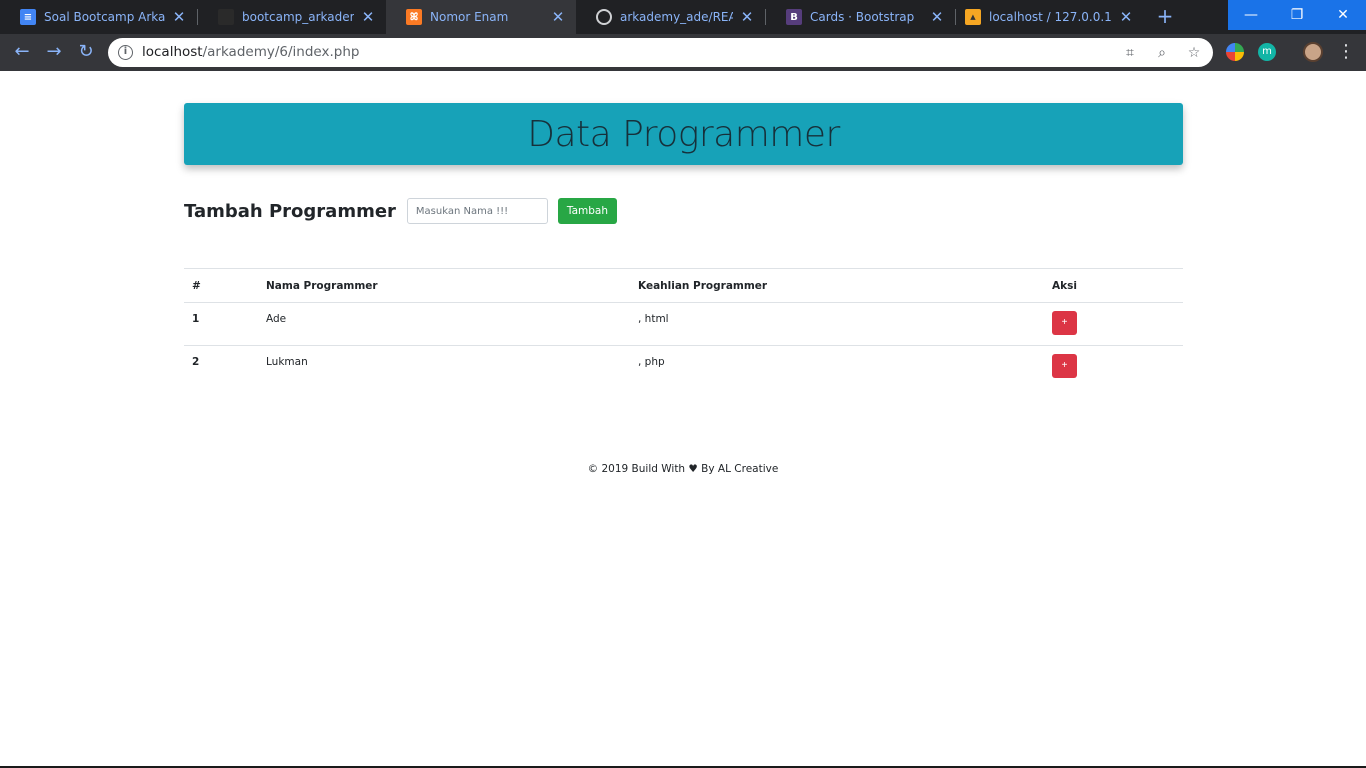  What do you see at coordinates (1235, 52) in the screenshot?
I see `extension-icon` at bounding box center [1235, 52].